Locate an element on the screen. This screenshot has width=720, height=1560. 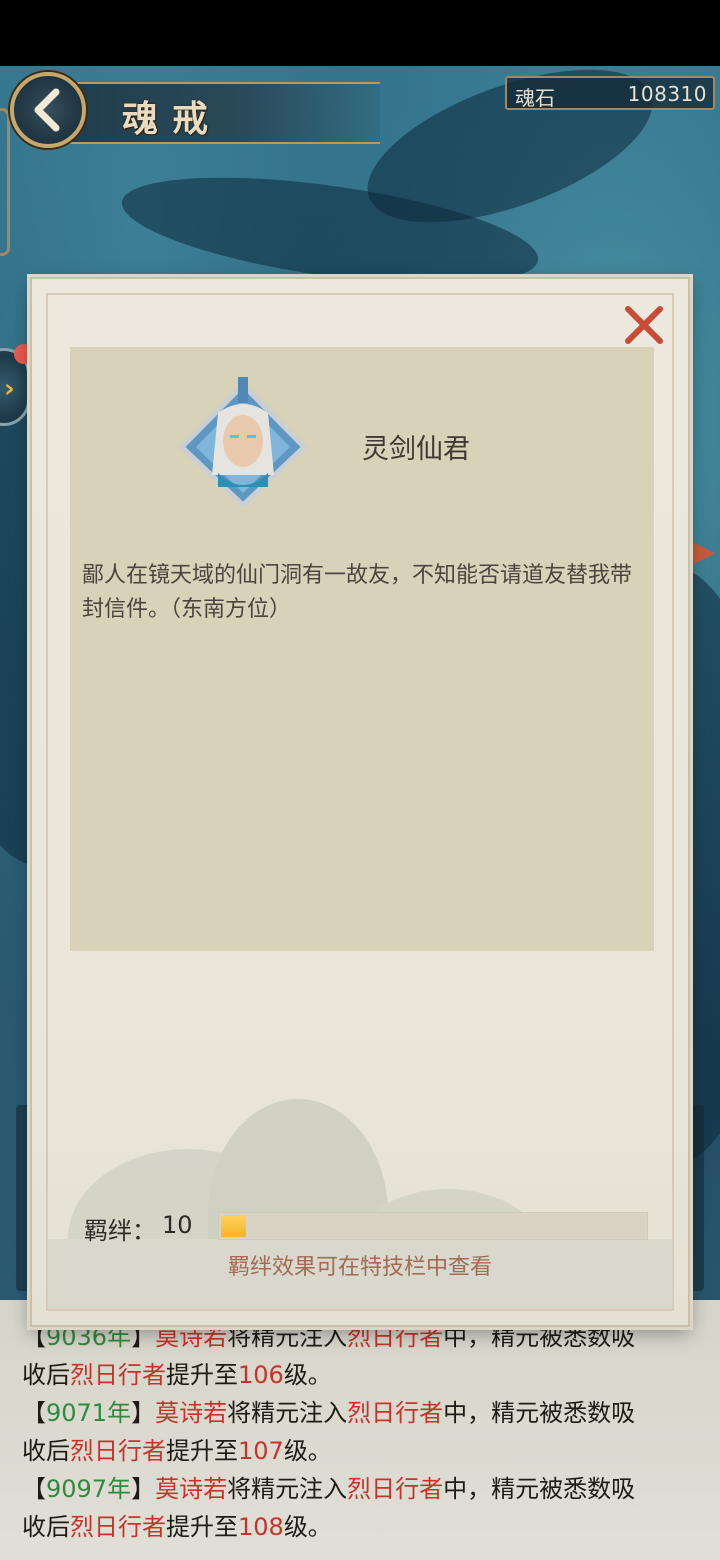
log-line: 【9097年】莫诗若将精元注入烈日行者中，精元被悉数吸 is located at coordinates (329, 1489).